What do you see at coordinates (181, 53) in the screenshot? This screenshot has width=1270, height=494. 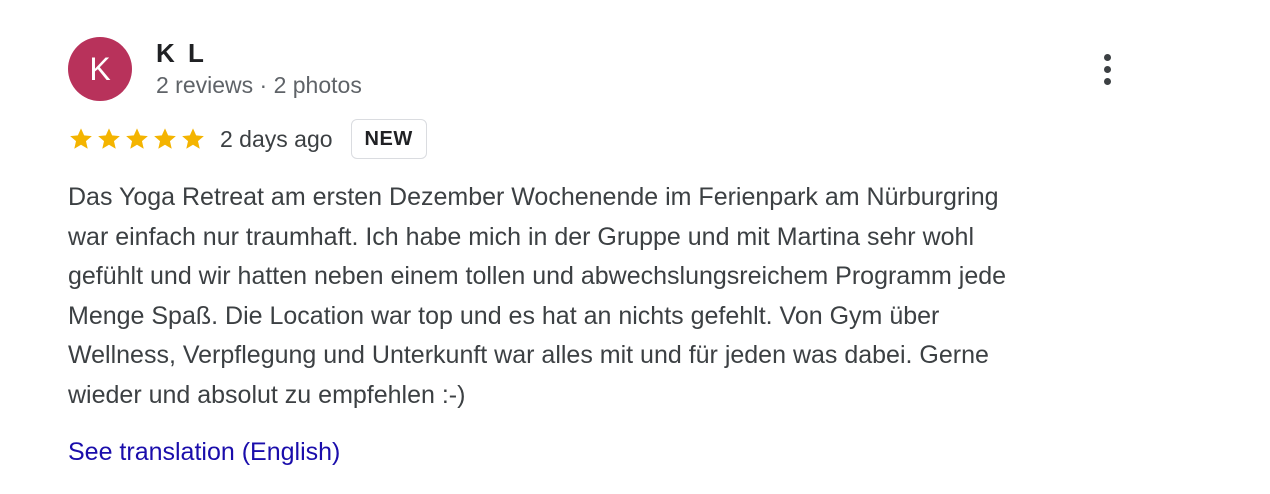 I see `reviewer-name: K L` at bounding box center [181, 53].